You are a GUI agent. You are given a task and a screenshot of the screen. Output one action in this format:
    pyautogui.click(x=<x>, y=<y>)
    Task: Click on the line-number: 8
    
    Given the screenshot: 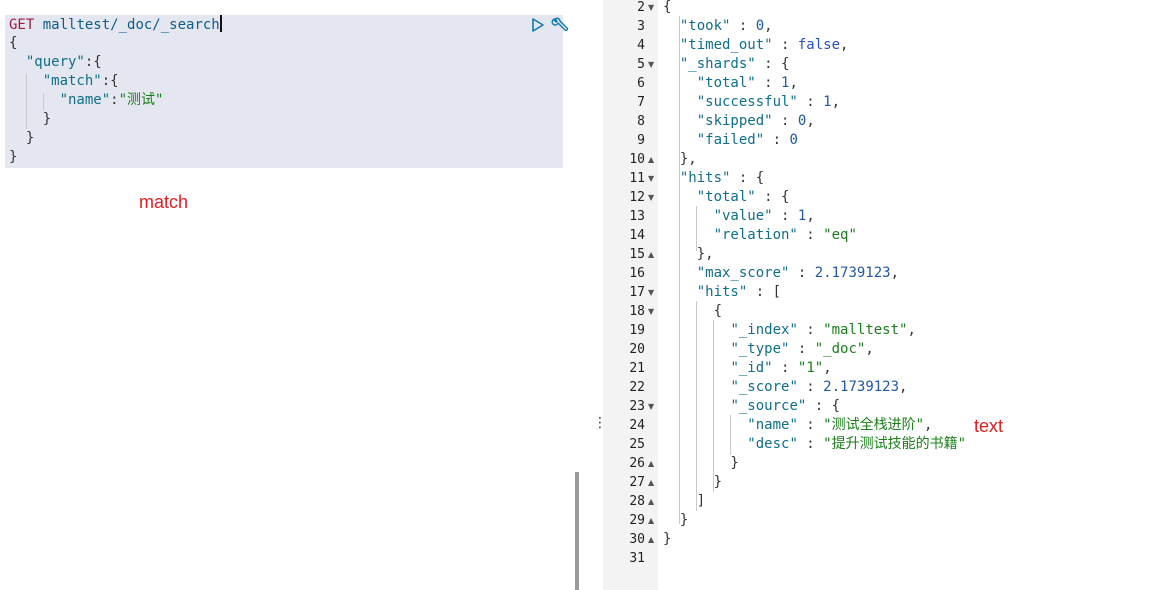 What is the action you would take?
    pyautogui.click(x=641, y=121)
    